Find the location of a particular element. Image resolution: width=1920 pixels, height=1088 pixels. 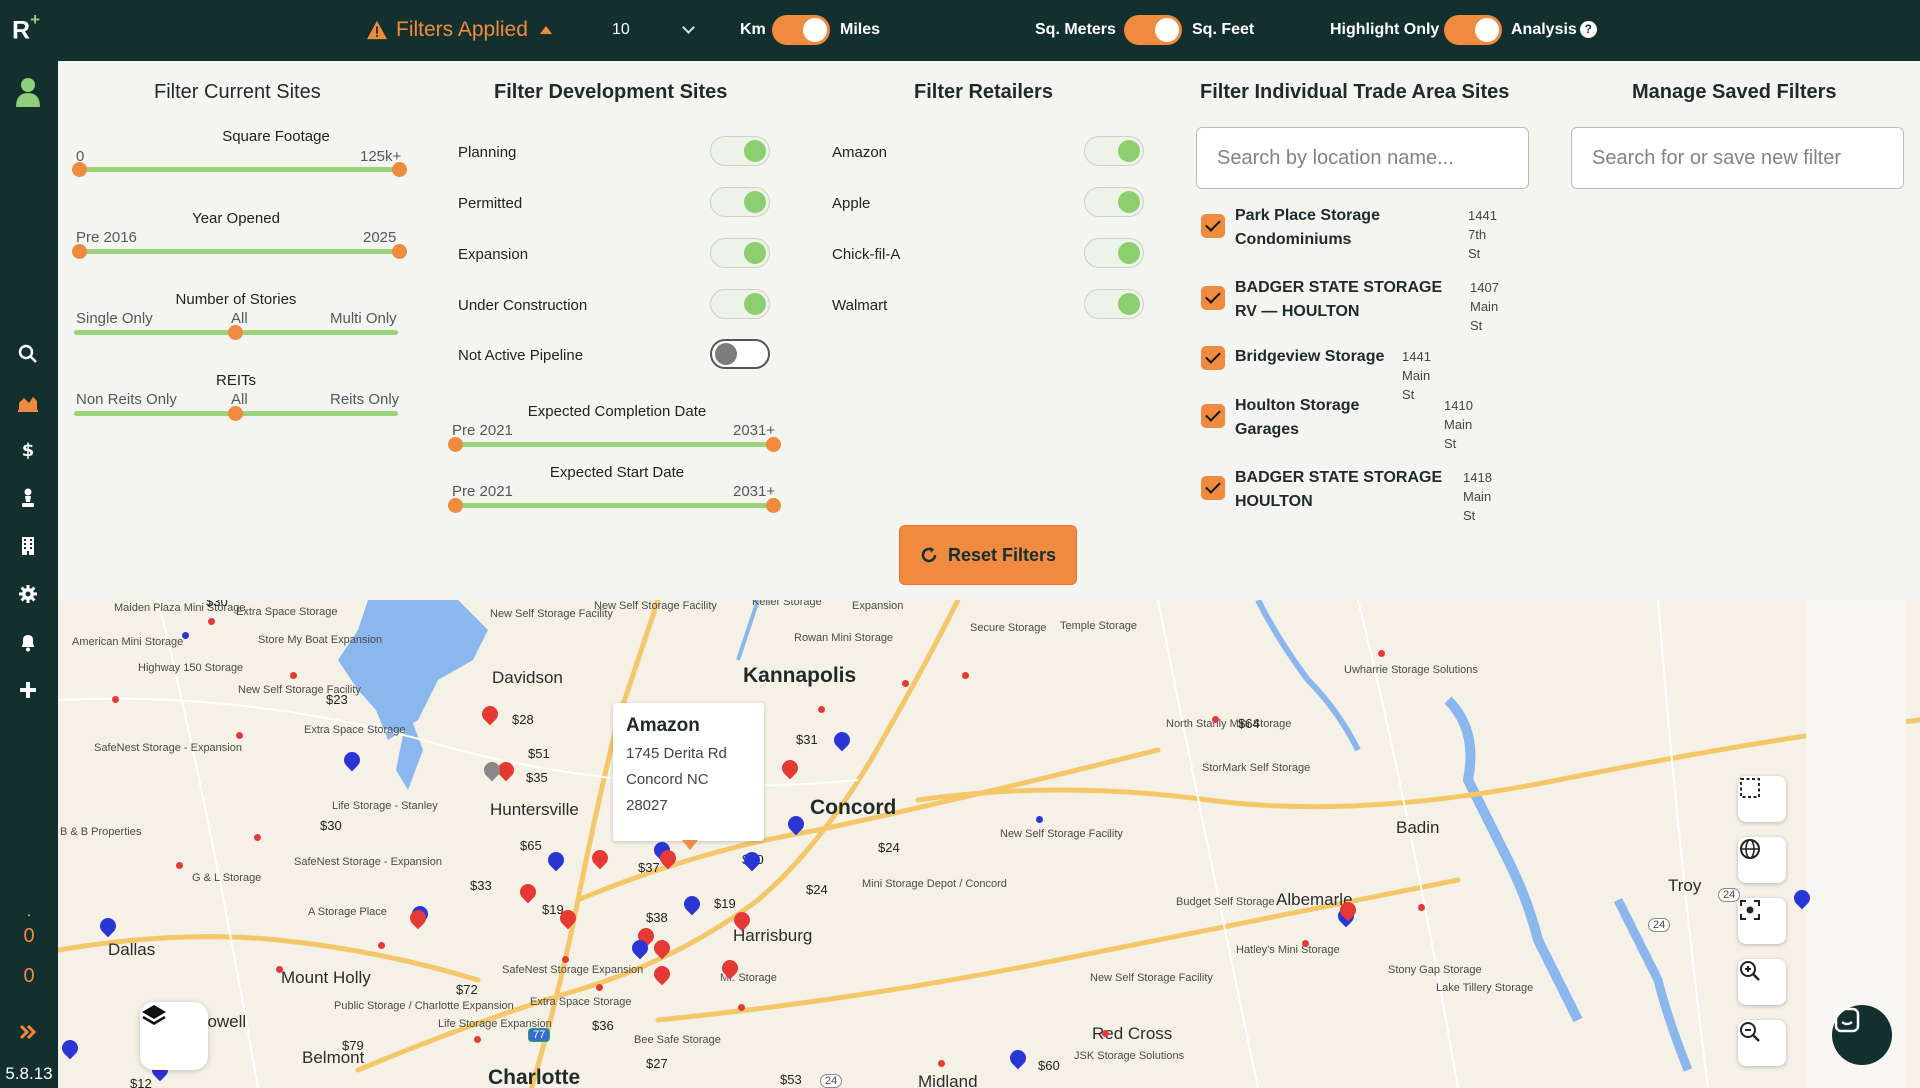

storage-label: SafeNest Storage Expansion is located at coordinates (573, 970).